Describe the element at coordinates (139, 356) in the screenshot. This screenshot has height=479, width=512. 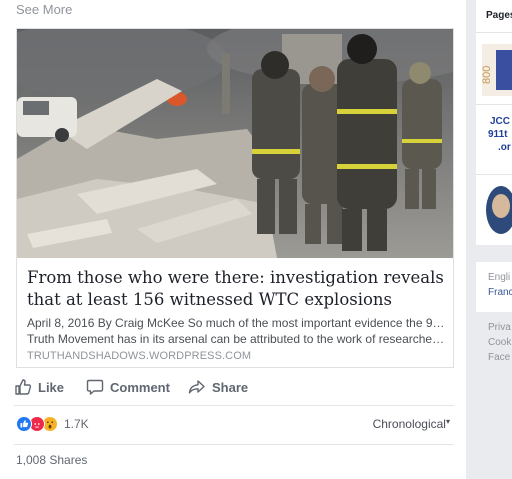
I see `link-domain: TRUTHANDSHADOWS.WORDPRESS.COM` at that location.